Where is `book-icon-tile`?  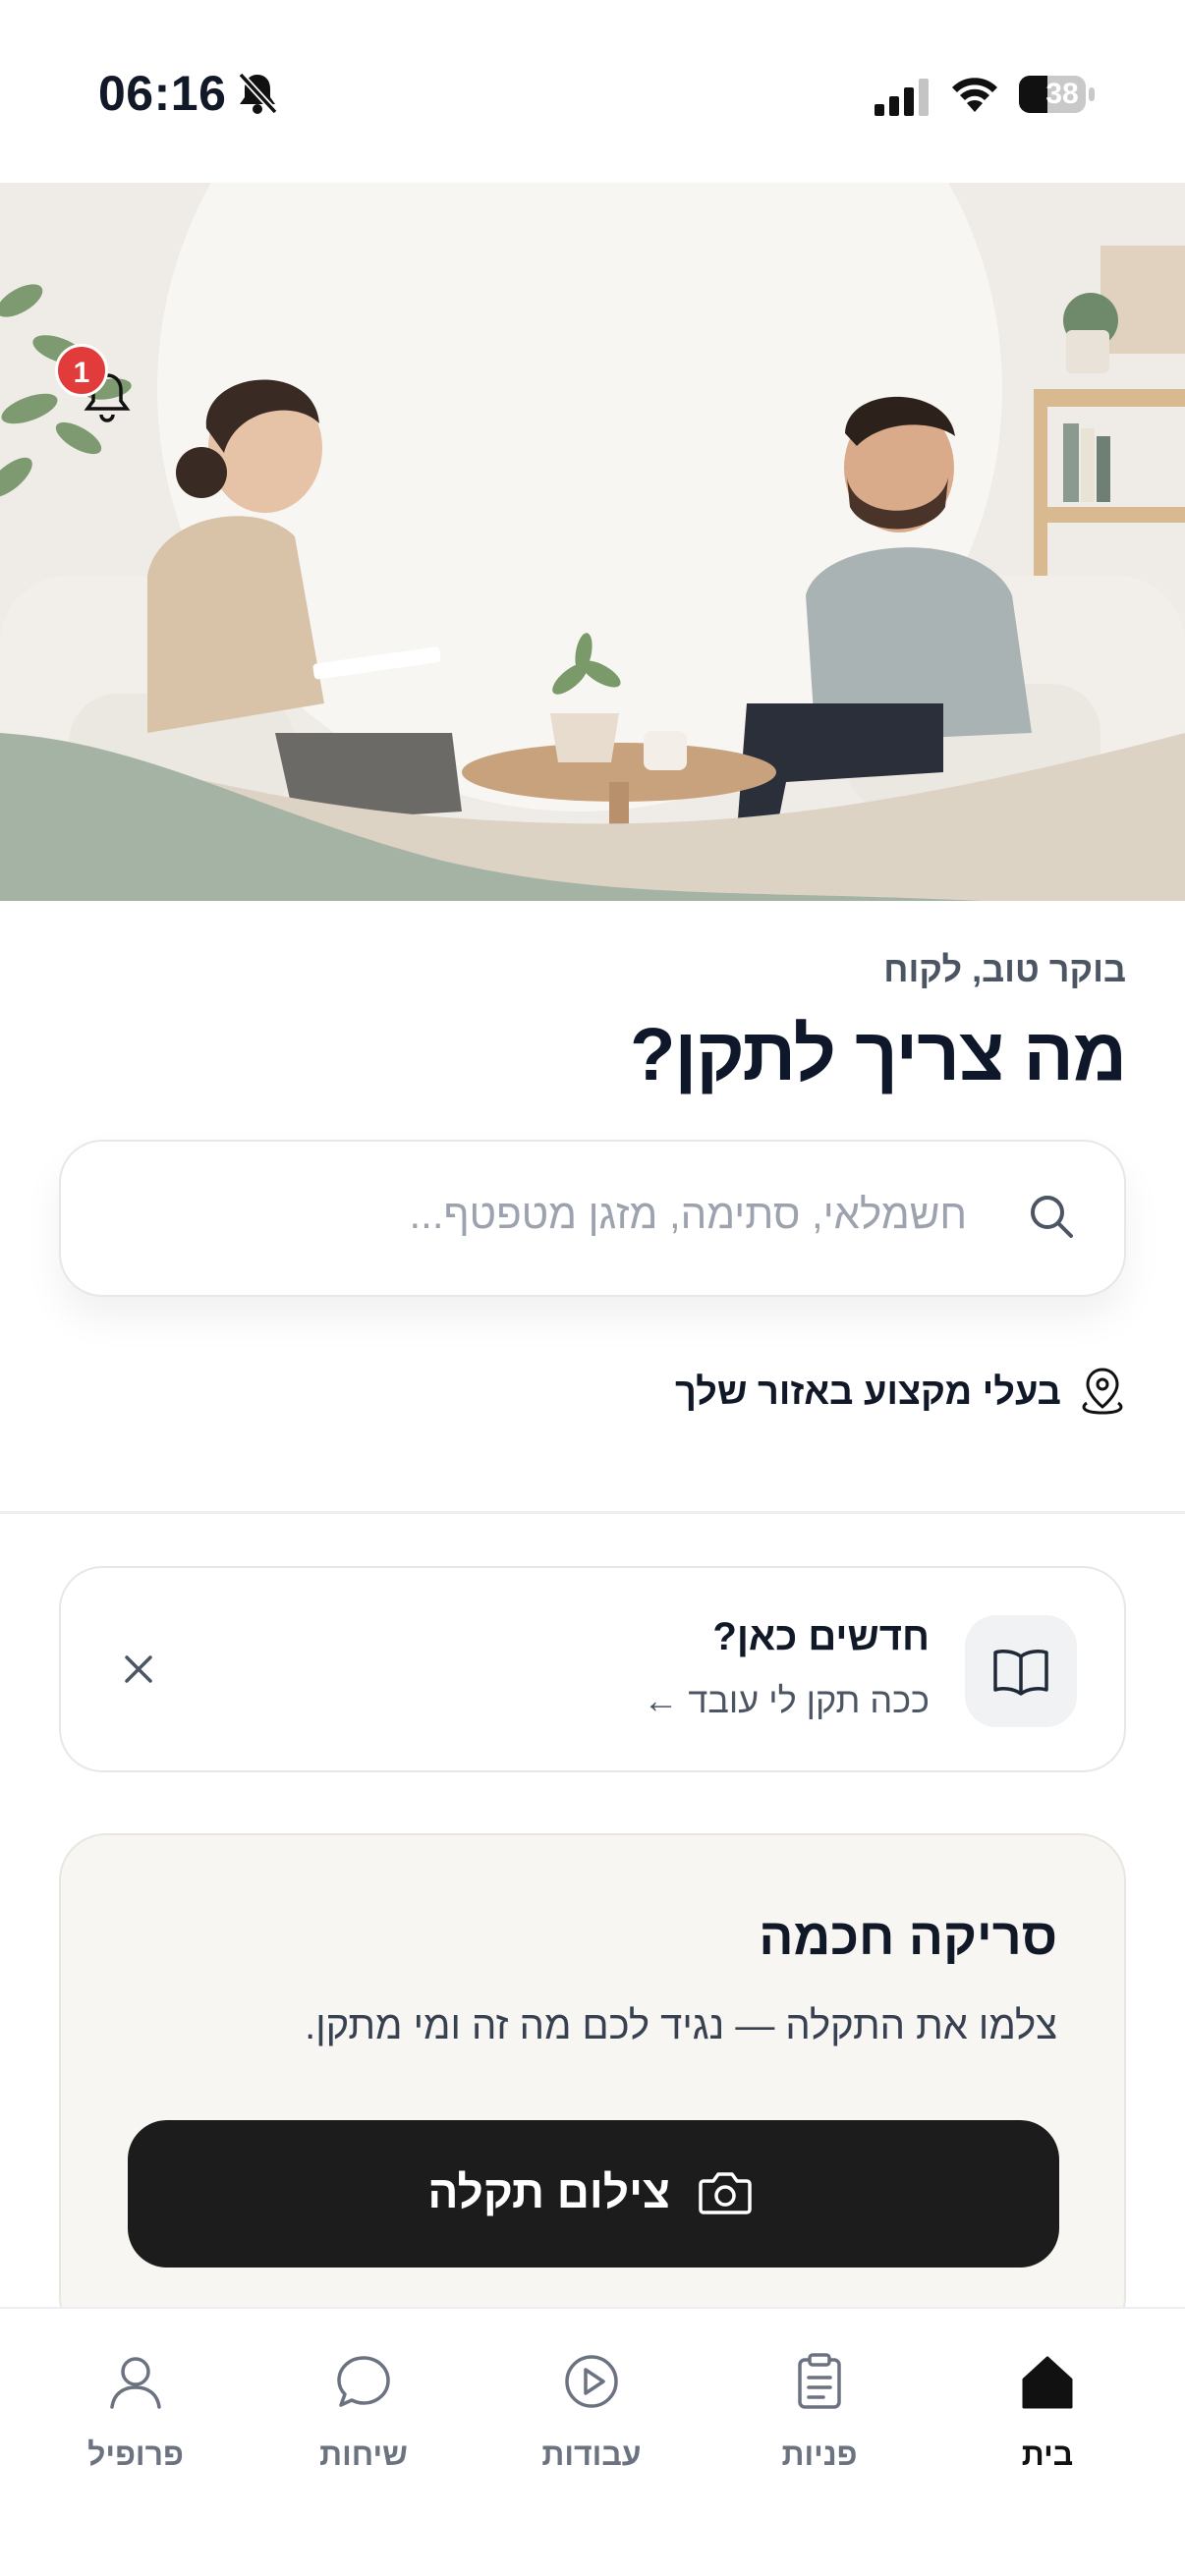
book-icon-tile is located at coordinates (1021, 1671).